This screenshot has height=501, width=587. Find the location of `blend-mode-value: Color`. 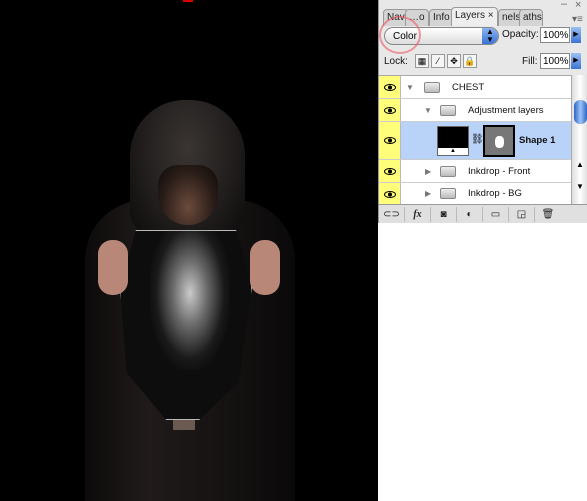

blend-mode-value: Color is located at coordinates (405, 36).